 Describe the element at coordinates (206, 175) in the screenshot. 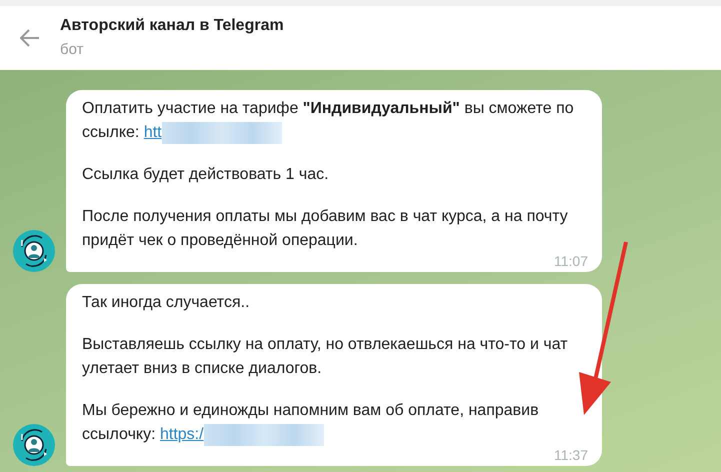

I see `message-text: Ссылка будет действовать 1 час.` at that location.